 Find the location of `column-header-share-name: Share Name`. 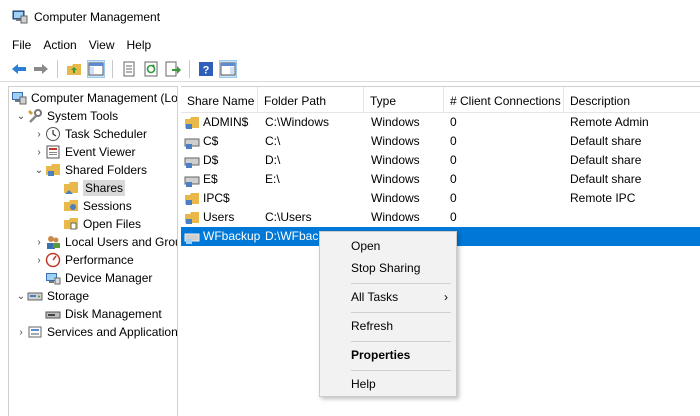

column-header-share-name: Share Name is located at coordinates (219, 100).